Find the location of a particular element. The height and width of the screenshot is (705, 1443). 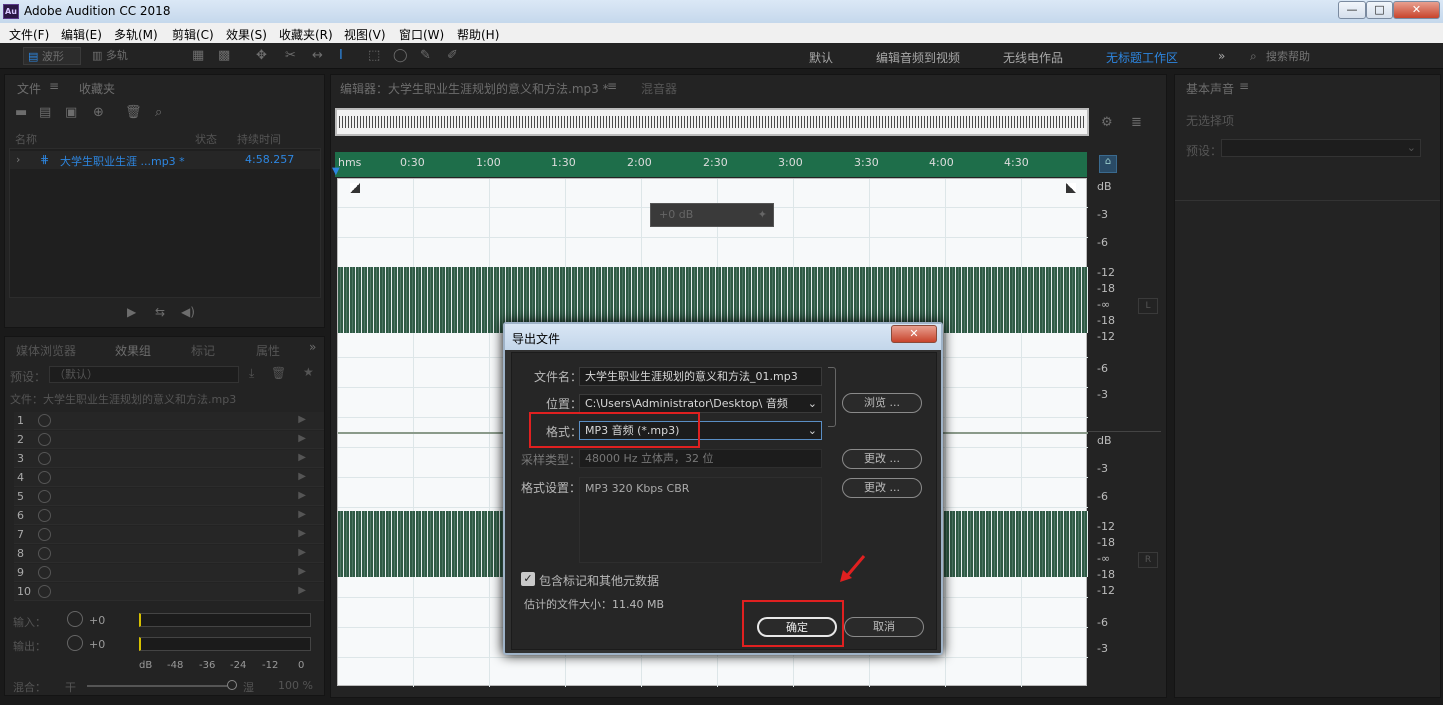

overview-bar is located at coordinates (712, 122).